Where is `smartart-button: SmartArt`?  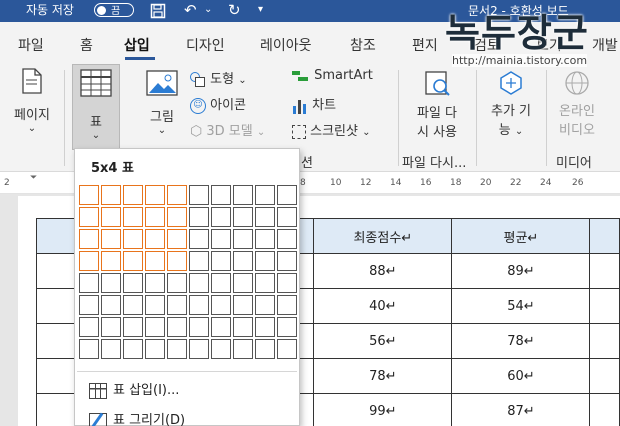 smartart-button: SmartArt is located at coordinates (332, 75).